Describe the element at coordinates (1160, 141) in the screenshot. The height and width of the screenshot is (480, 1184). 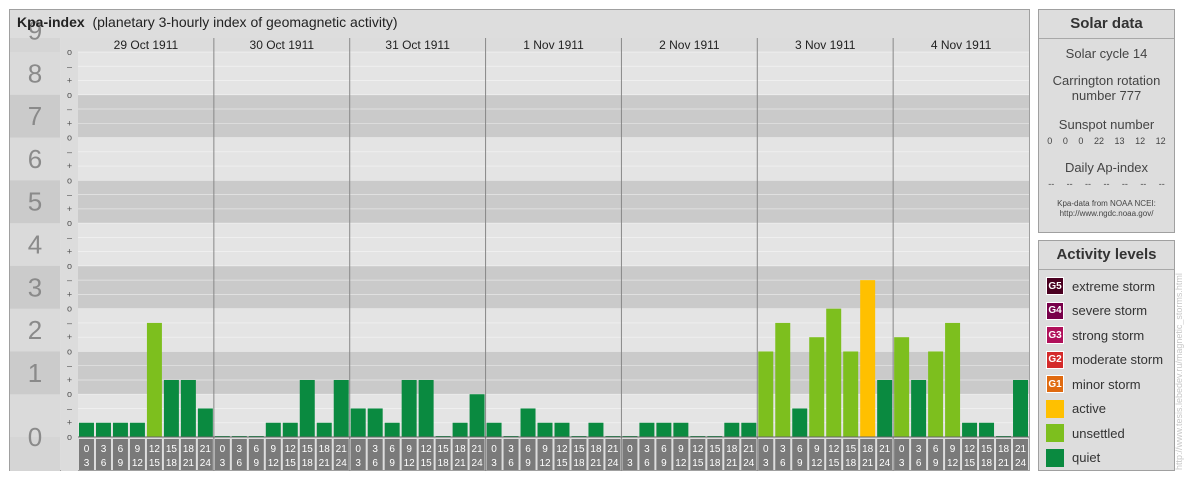
I see `sunspot-value: 12` at that location.